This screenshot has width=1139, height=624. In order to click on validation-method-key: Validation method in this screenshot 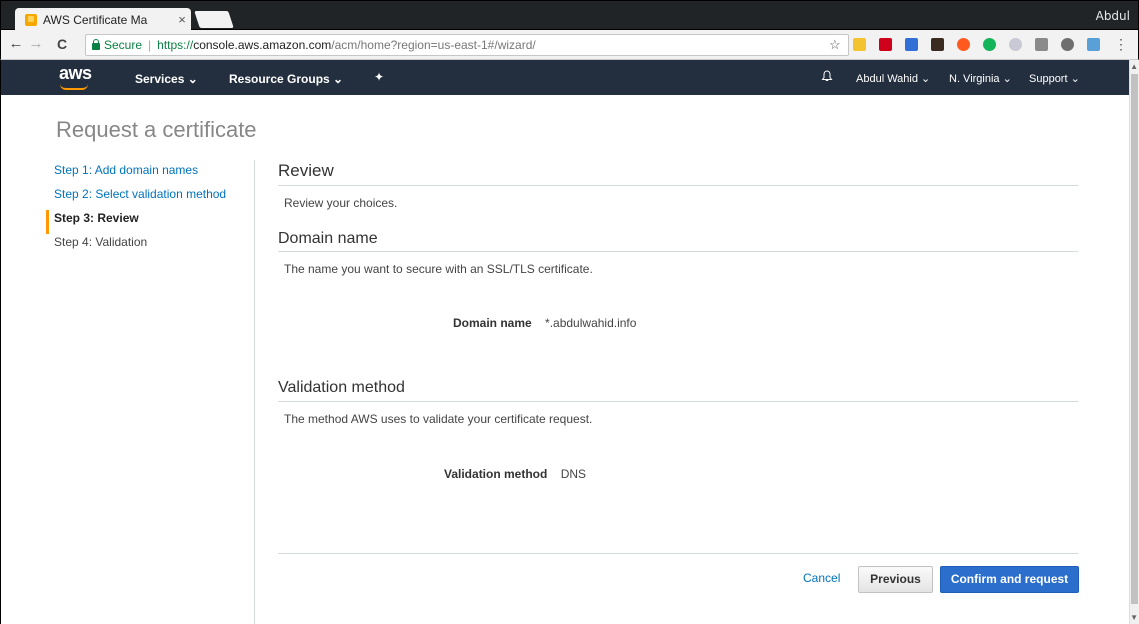, I will do `click(496, 474)`.